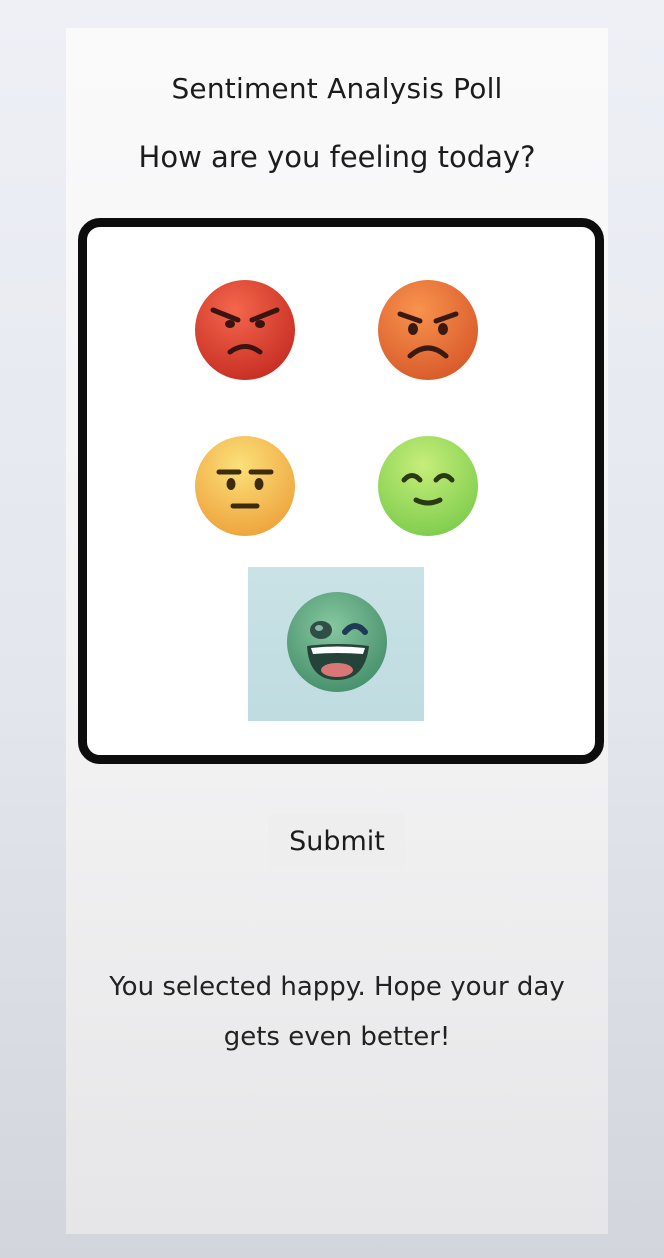 This screenshot has height=1258, width=664. I want to click on neutral-face-icon, so click(245, 486).